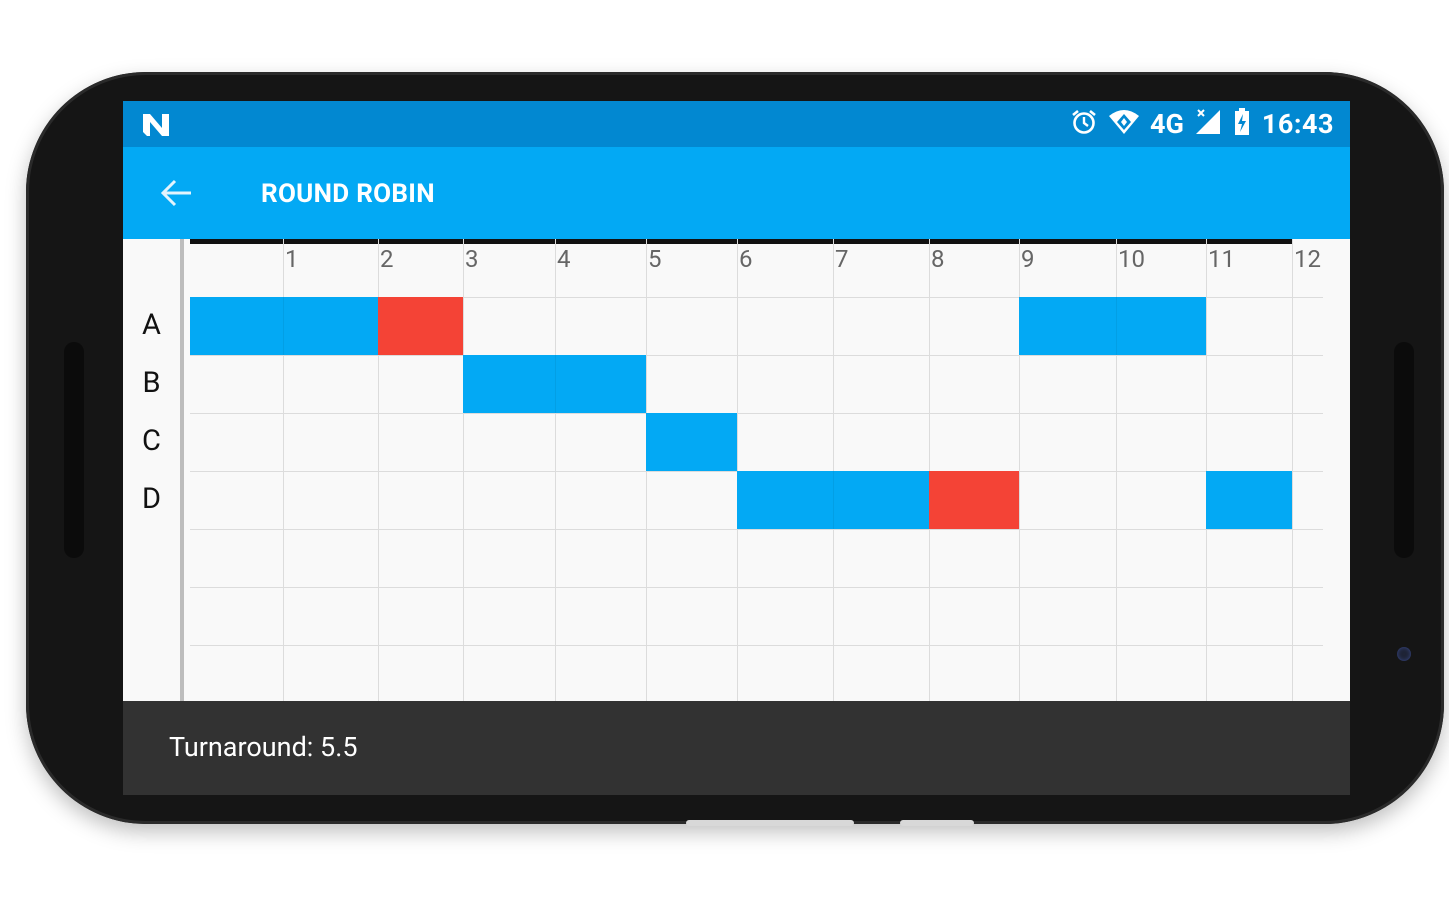  Describe the element at coordinates (746, 259) in the screenshot. I see `time-tick-label: 6` at that location.